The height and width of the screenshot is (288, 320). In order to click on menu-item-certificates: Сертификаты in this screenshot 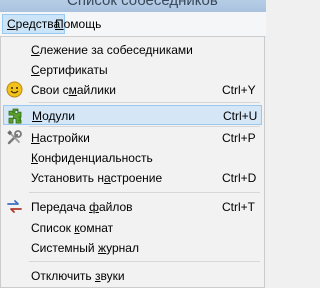, I will do `click(132, 70)`.